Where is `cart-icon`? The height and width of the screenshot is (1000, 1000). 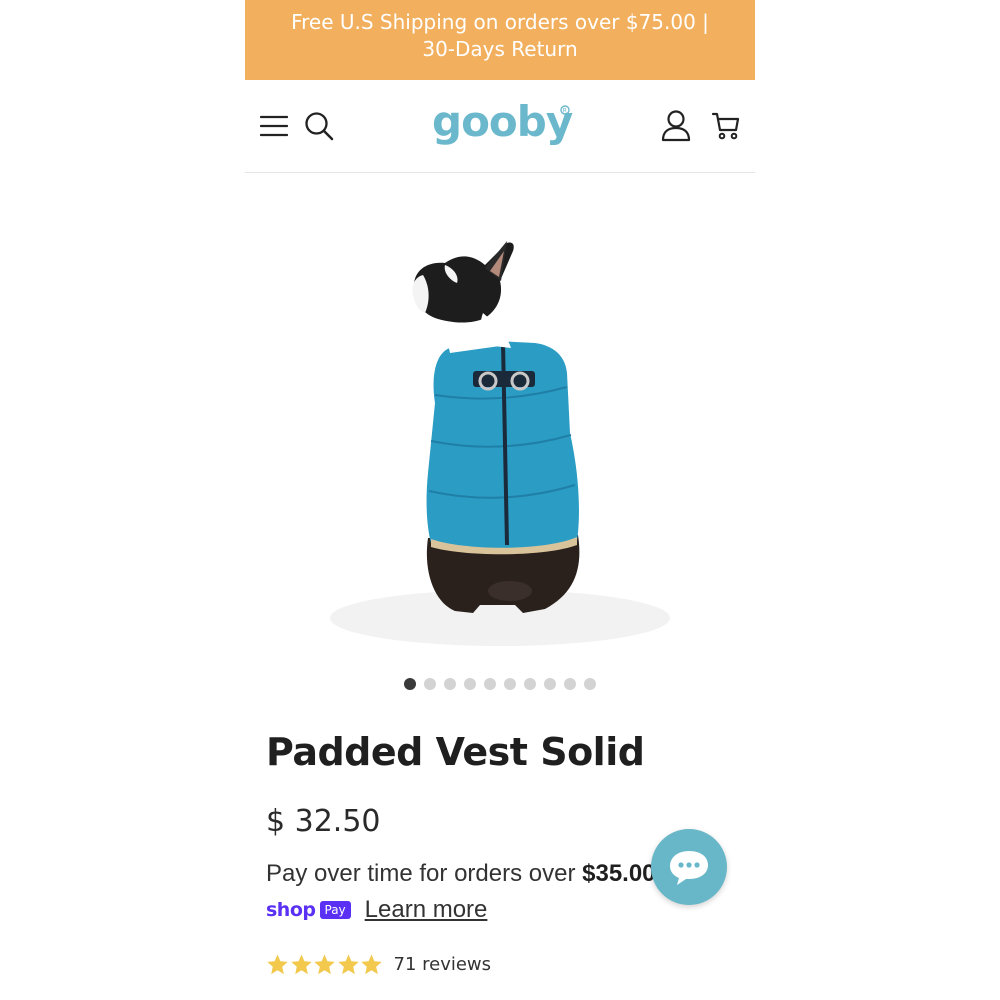 cart-icon is located at coordinates (726, 126).